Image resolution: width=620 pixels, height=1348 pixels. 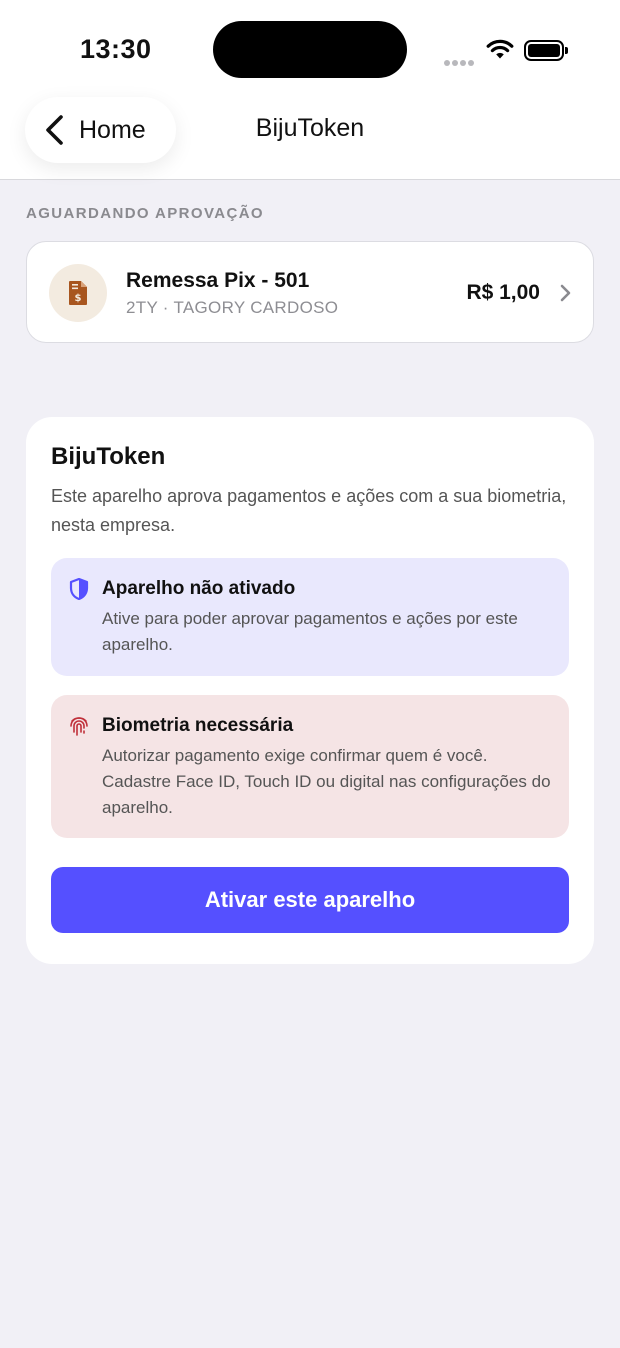 What do you see at coordinates (79, 589) in the screenshot?
I see `shield-icon` at bounding box center [79, 589].